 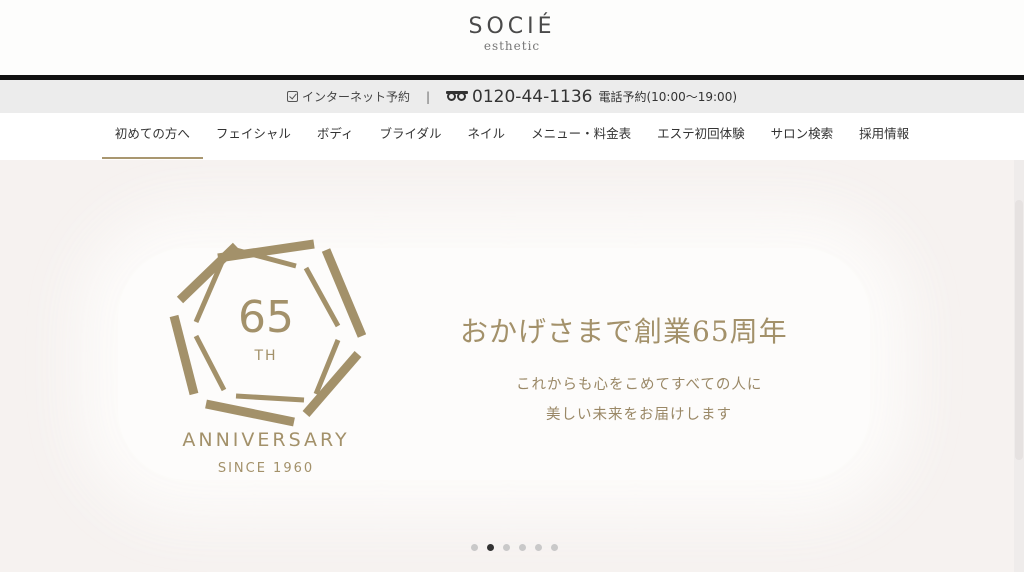 I want to click on hero-subtext-line2: 美しい未来をお届けします, so click(x=639, y=415).